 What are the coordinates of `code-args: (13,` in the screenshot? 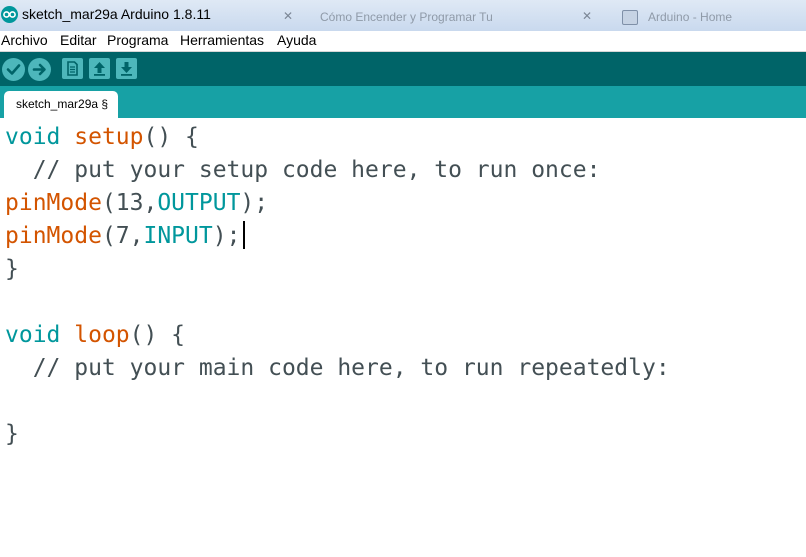 It's located at (129, 203).